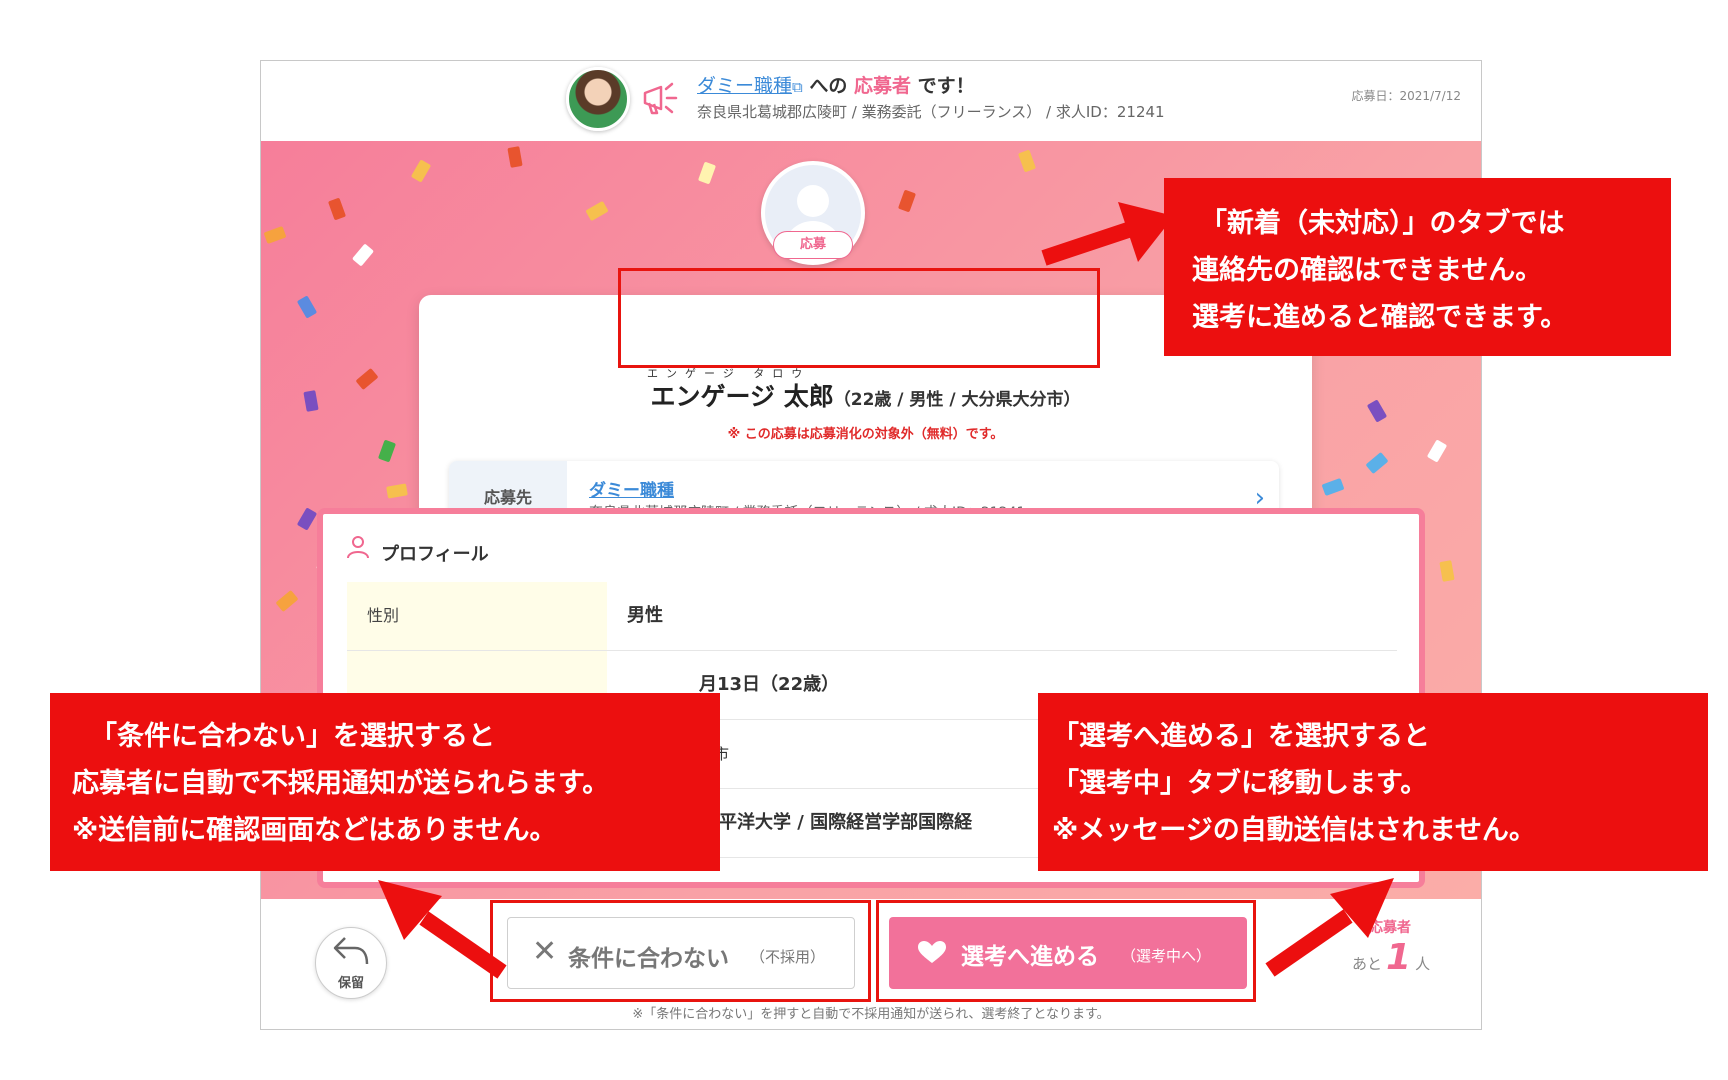 The height and width of the screenshot is (1080, 1728). What do you see at coordinates (1367, 270) in the screenshot?
I see `callout-line: 連絡先の確認はできません。` at bounding box center [1367, 270].